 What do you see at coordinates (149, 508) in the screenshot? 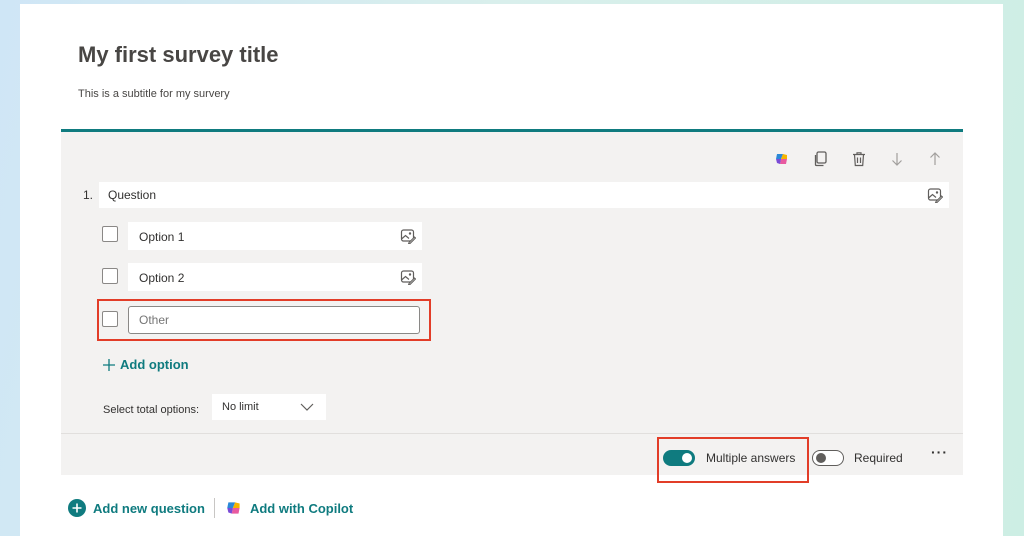
I see `add-new-question-label: Add new question` at bounding box center [149, 508].